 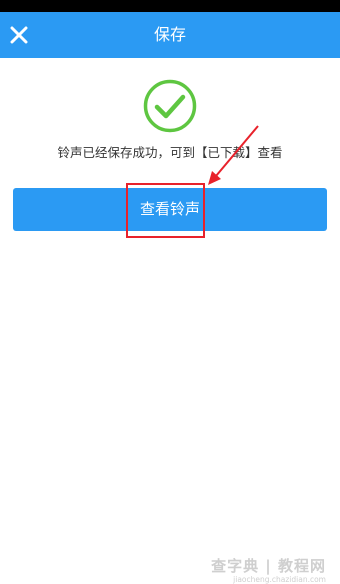 What do you see at coordinates (279, 579) in the screenshot?
I see `watermark-url: jiaocheng.chazidian.com` at bounding box center [279, 579].